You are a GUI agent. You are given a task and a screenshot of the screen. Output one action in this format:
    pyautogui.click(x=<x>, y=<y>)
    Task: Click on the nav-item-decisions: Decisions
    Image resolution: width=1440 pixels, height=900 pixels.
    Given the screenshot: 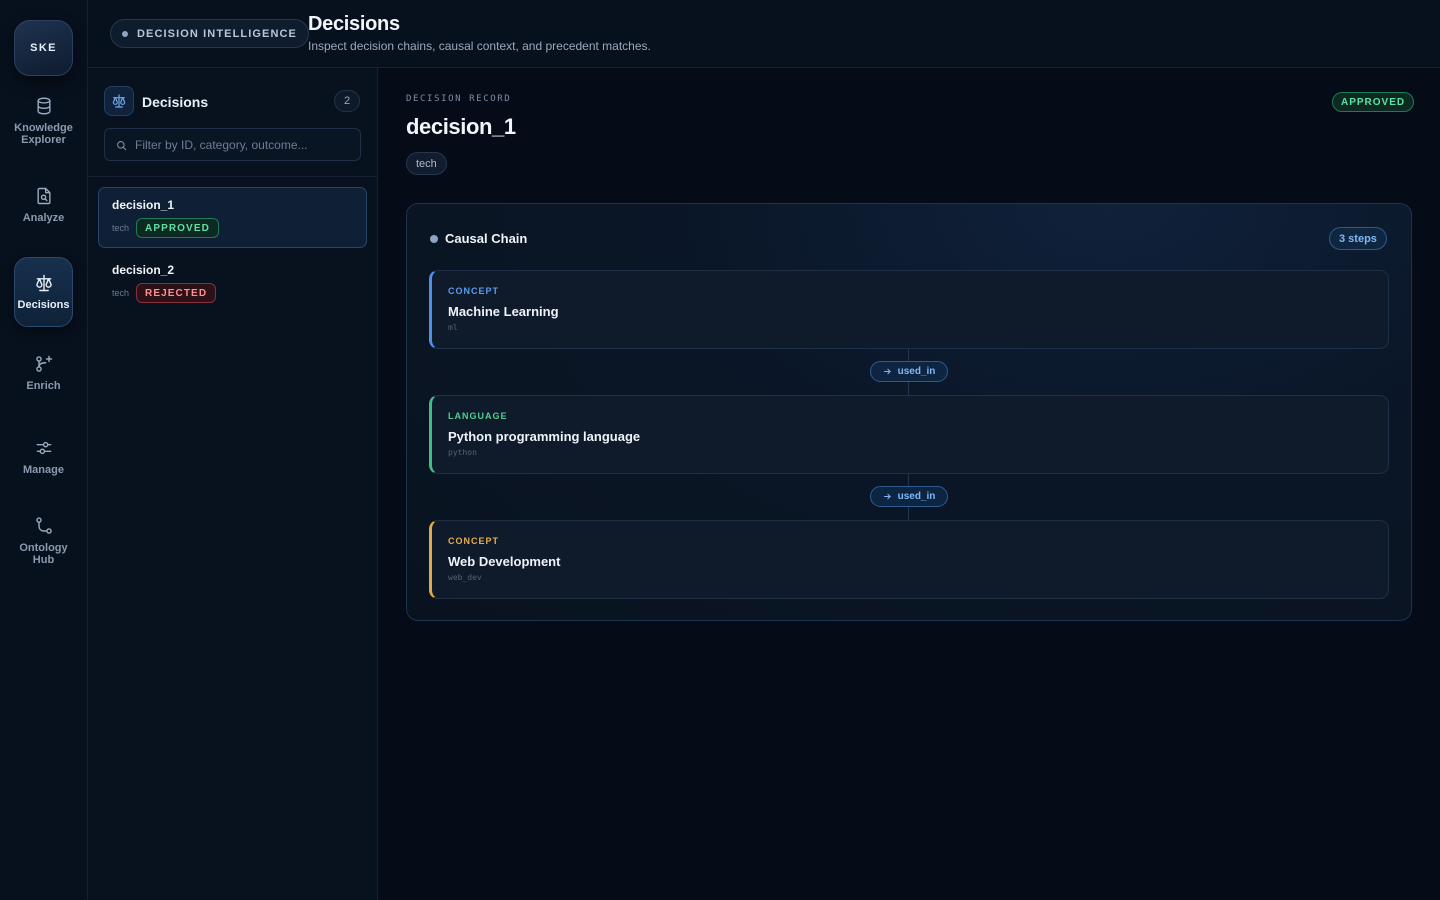 What is the action you would take?
    pyautogui.click(x=43, y=292)
    